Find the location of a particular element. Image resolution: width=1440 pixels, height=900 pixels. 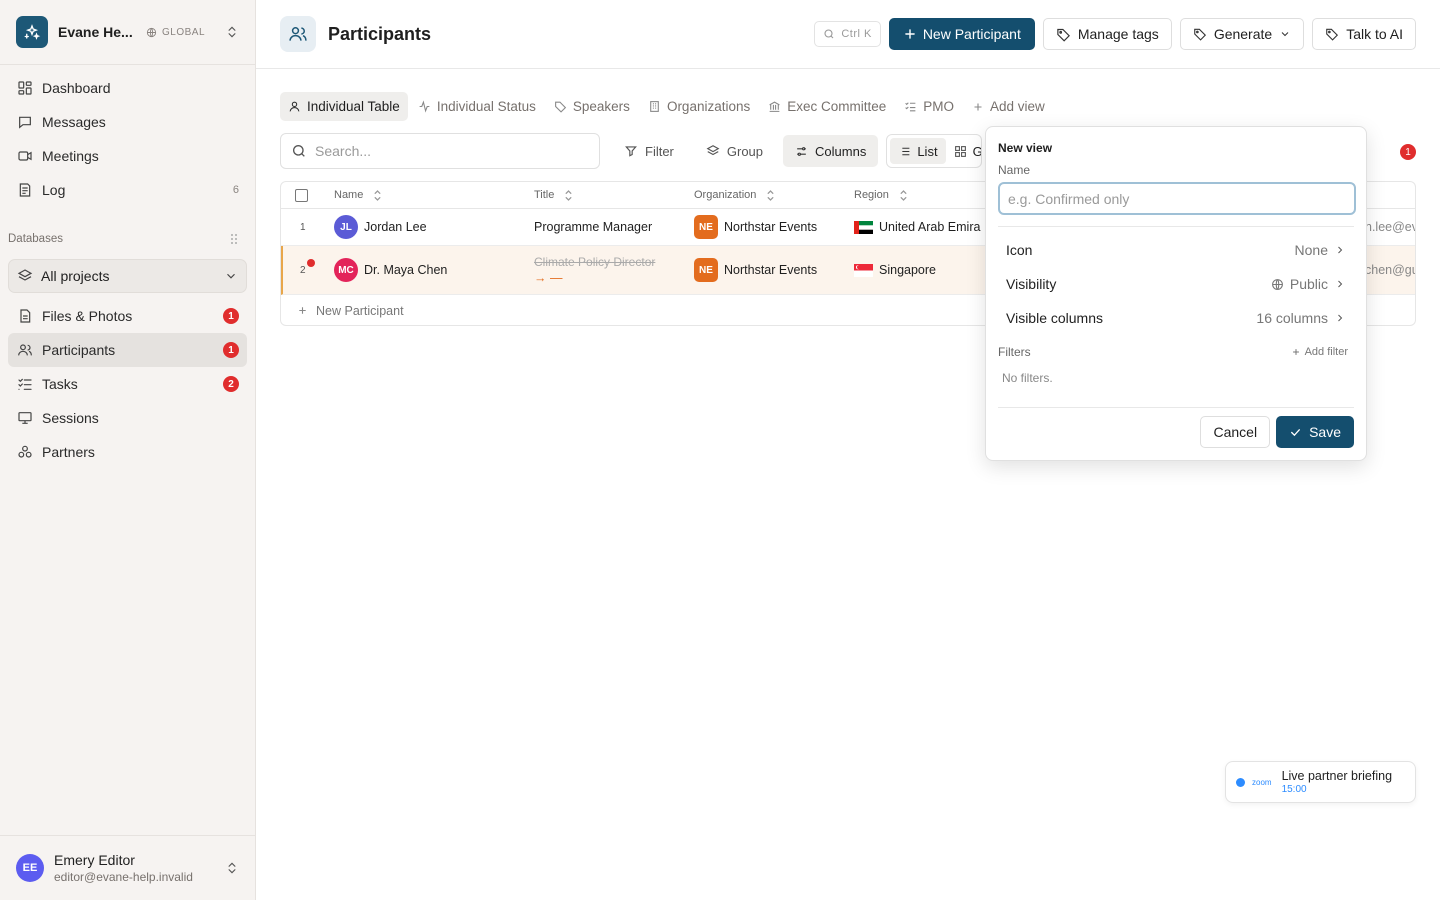

tab-organizations: Organizations is located at coordinates (699, 106).